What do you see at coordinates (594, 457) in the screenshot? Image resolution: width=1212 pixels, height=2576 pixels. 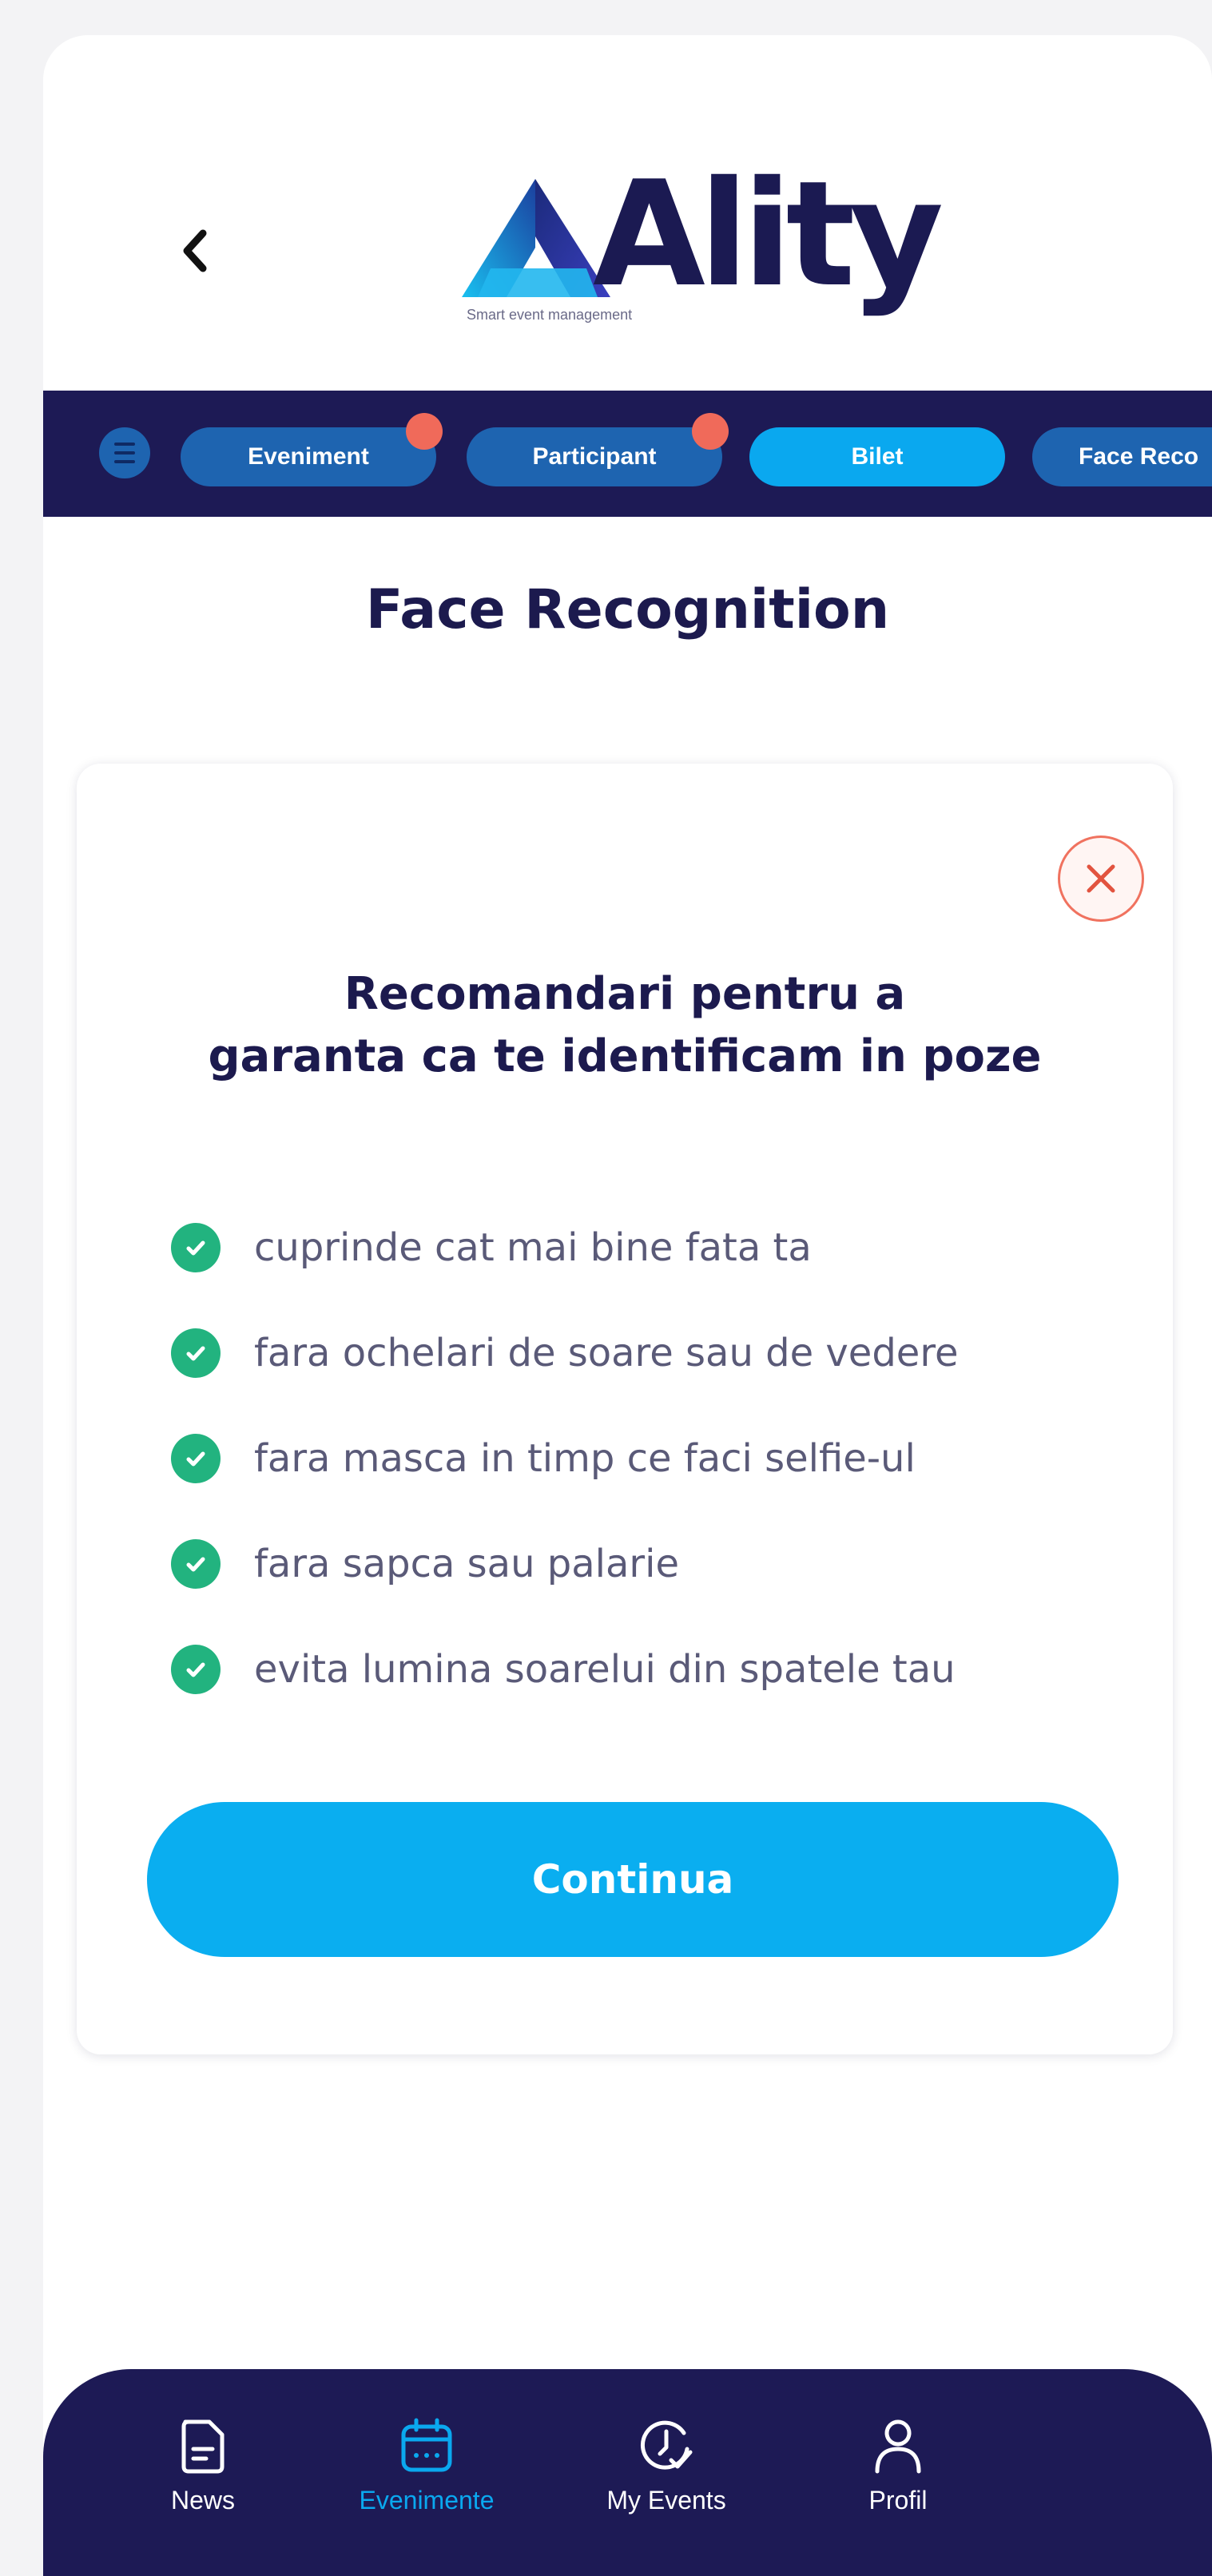 I see `tab-label: Participant` at bounding box center [594, 457].